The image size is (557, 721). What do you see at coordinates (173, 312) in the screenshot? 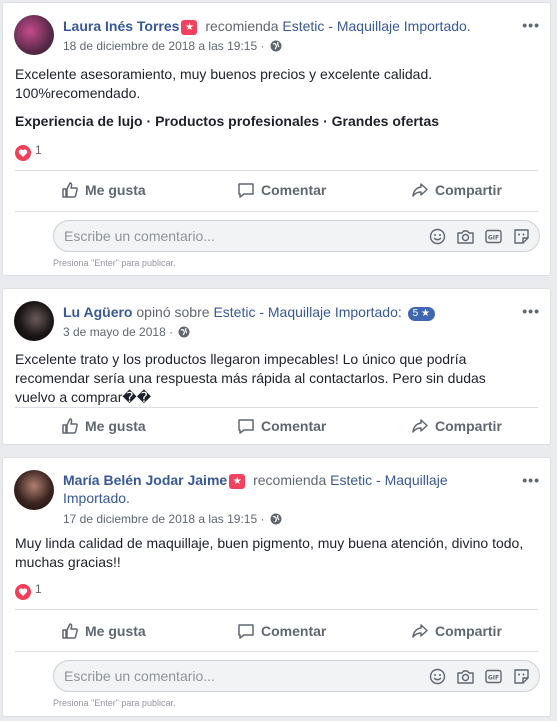
I see `post-action: opinó sobre` at bounding box center [173, 312].